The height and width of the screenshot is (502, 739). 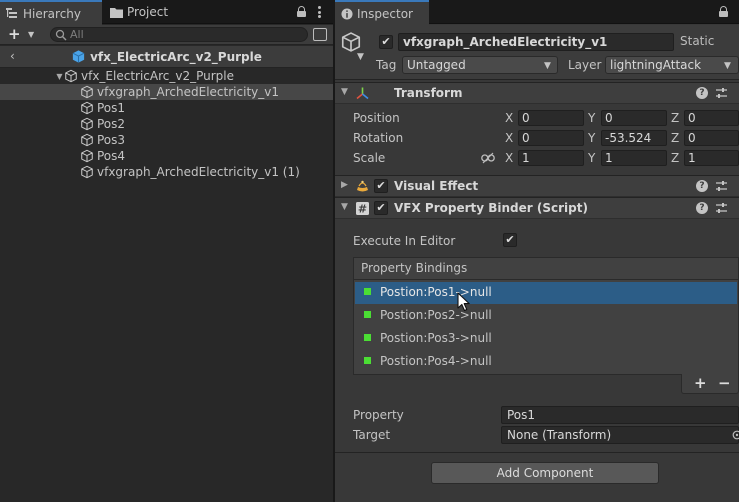 I want to click on tree-item-vfxgraph-copy: vfxgraph_ArchedElectricity_v1 (1), so click(x=166, y=172).